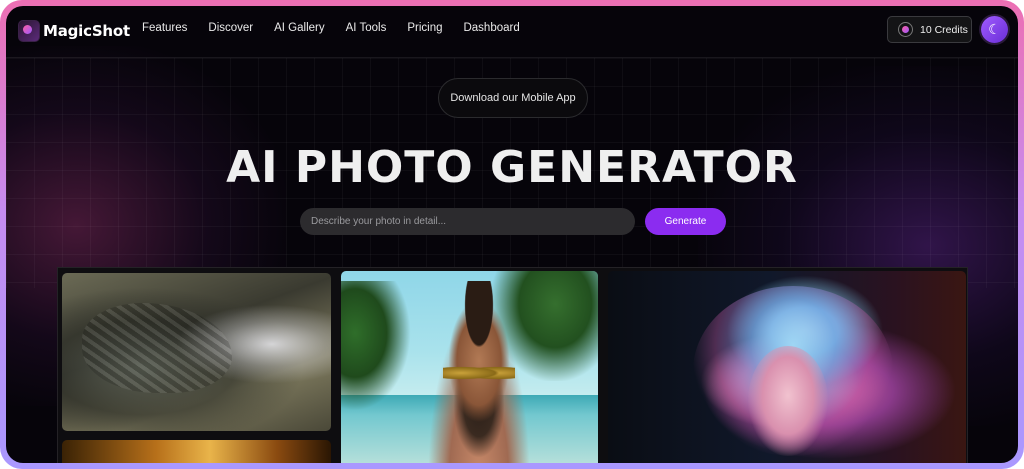 The image size is (1024, 469). I want to click on prompt-input, so click(467, 221).